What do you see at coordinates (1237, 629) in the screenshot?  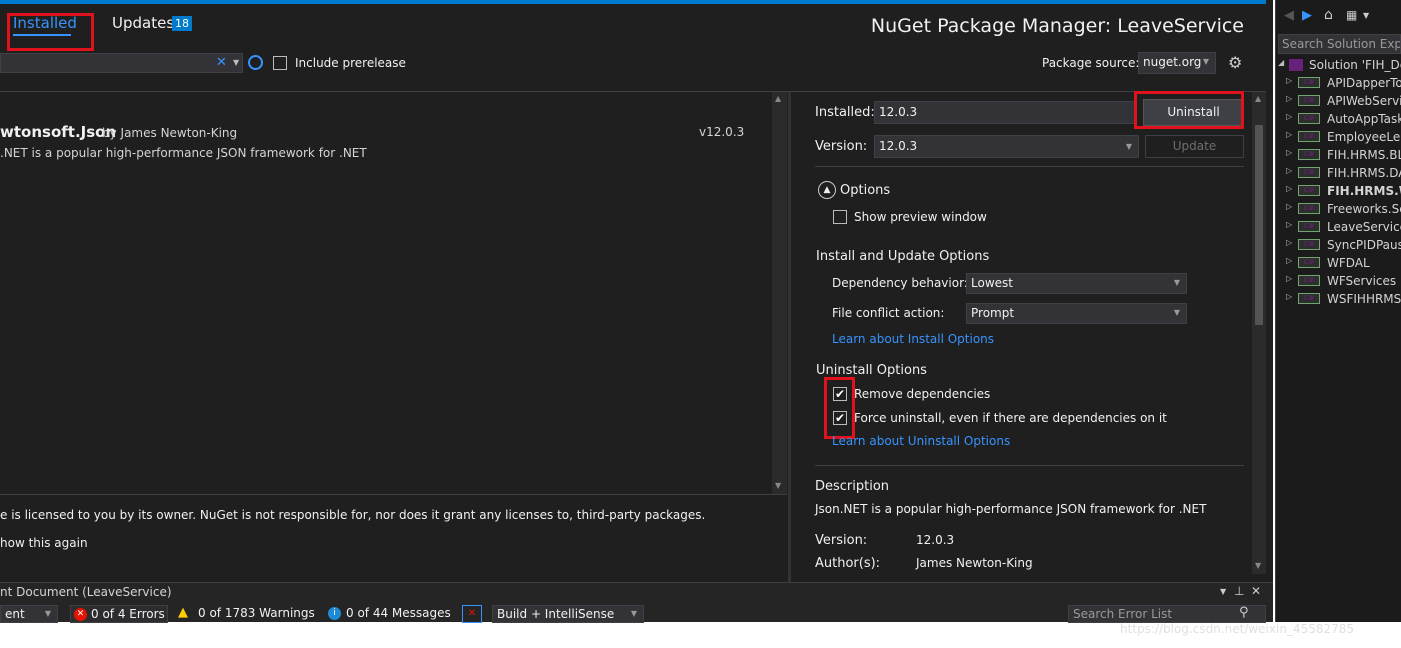 I see `watermark: https://blog.csdn.net/weixin_45582785` at bounding box center [1237, 629].